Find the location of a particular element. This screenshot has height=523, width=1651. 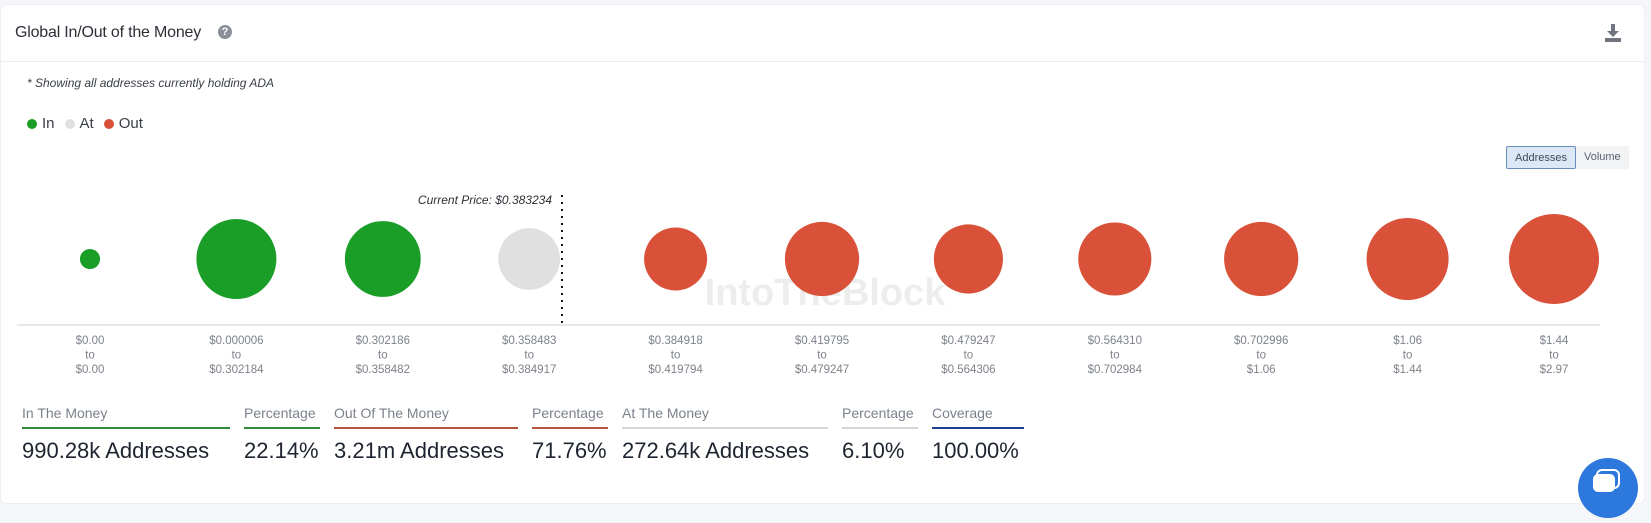

range-from-label: $0.00 is located at coordinates (90, 341).